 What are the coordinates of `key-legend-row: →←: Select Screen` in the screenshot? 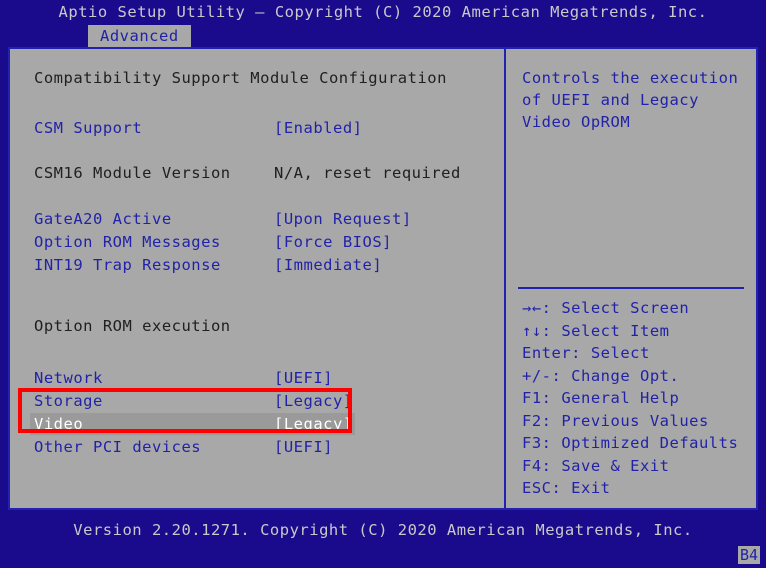 It's located at (637, 308).